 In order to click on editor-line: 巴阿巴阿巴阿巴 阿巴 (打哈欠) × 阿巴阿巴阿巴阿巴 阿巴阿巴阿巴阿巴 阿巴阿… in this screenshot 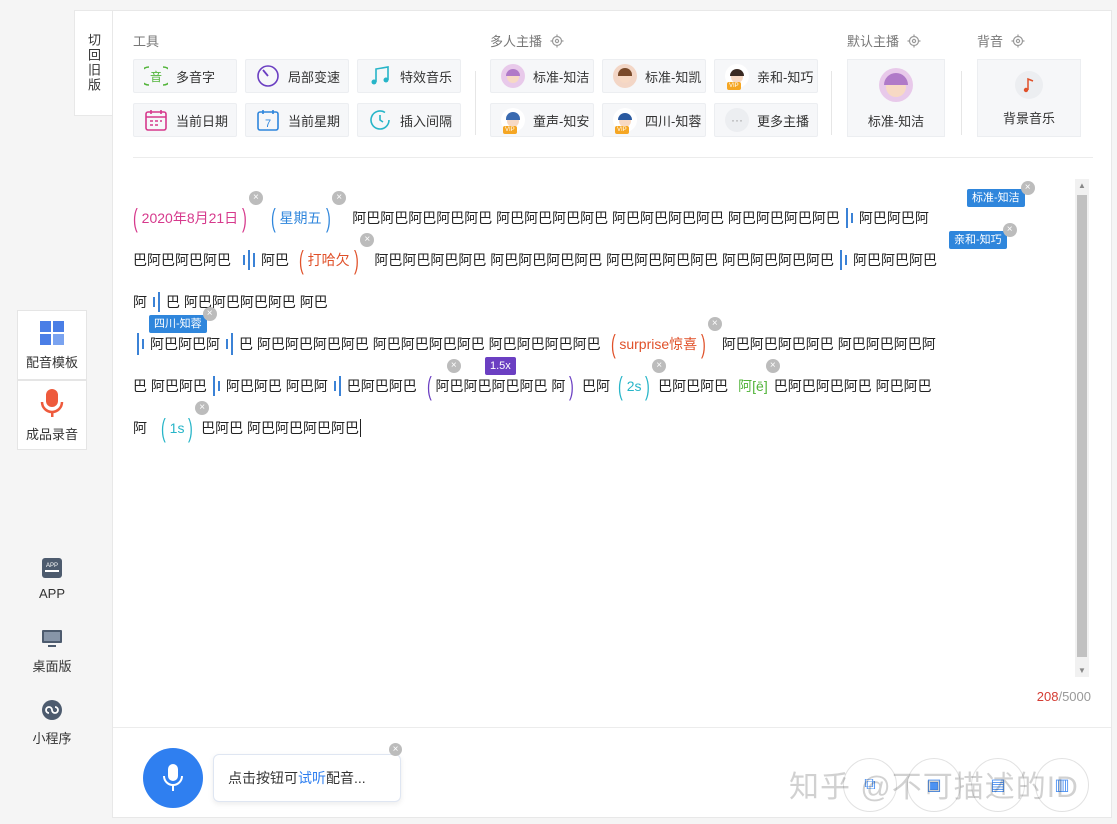, I will do `click(535, 253)`.